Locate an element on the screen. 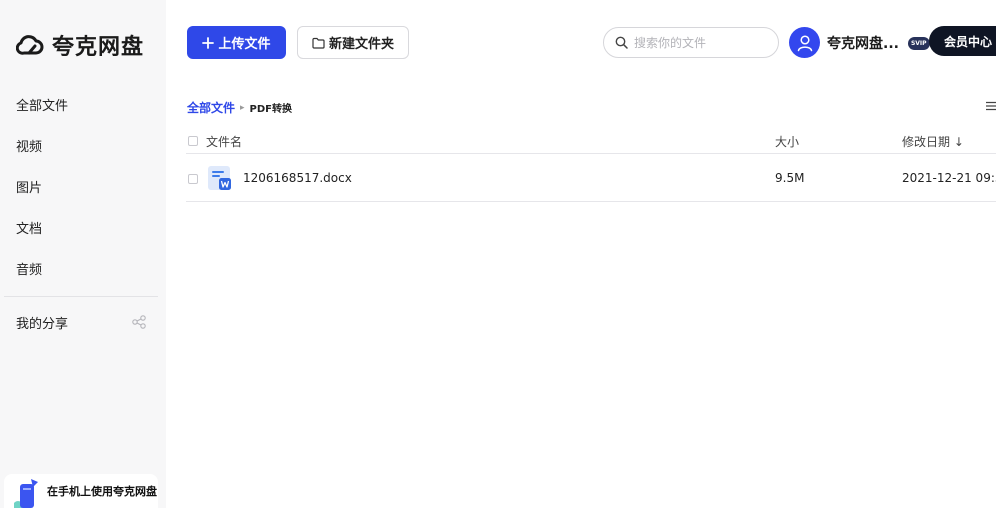  upload-file-button: 上传文件 is located at coordinates (236, 42).